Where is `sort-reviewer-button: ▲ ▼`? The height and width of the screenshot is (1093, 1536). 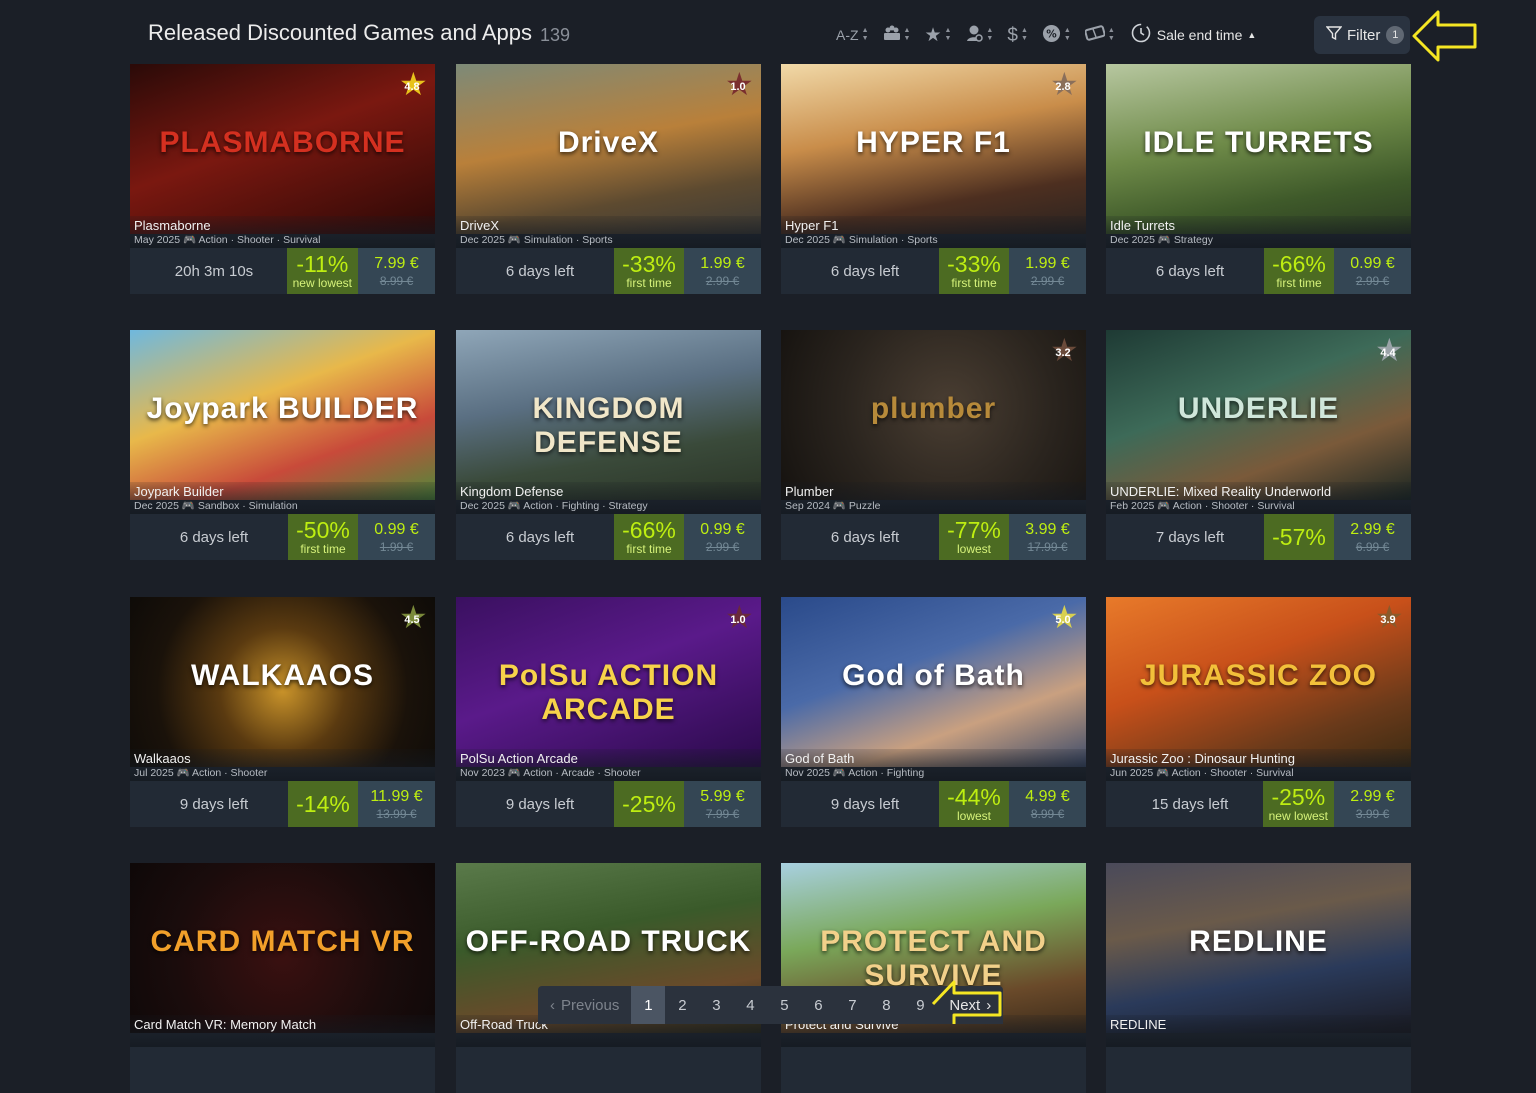 sort-reviewer-button: ▲ ▼ is located at coordinates (979, 35).